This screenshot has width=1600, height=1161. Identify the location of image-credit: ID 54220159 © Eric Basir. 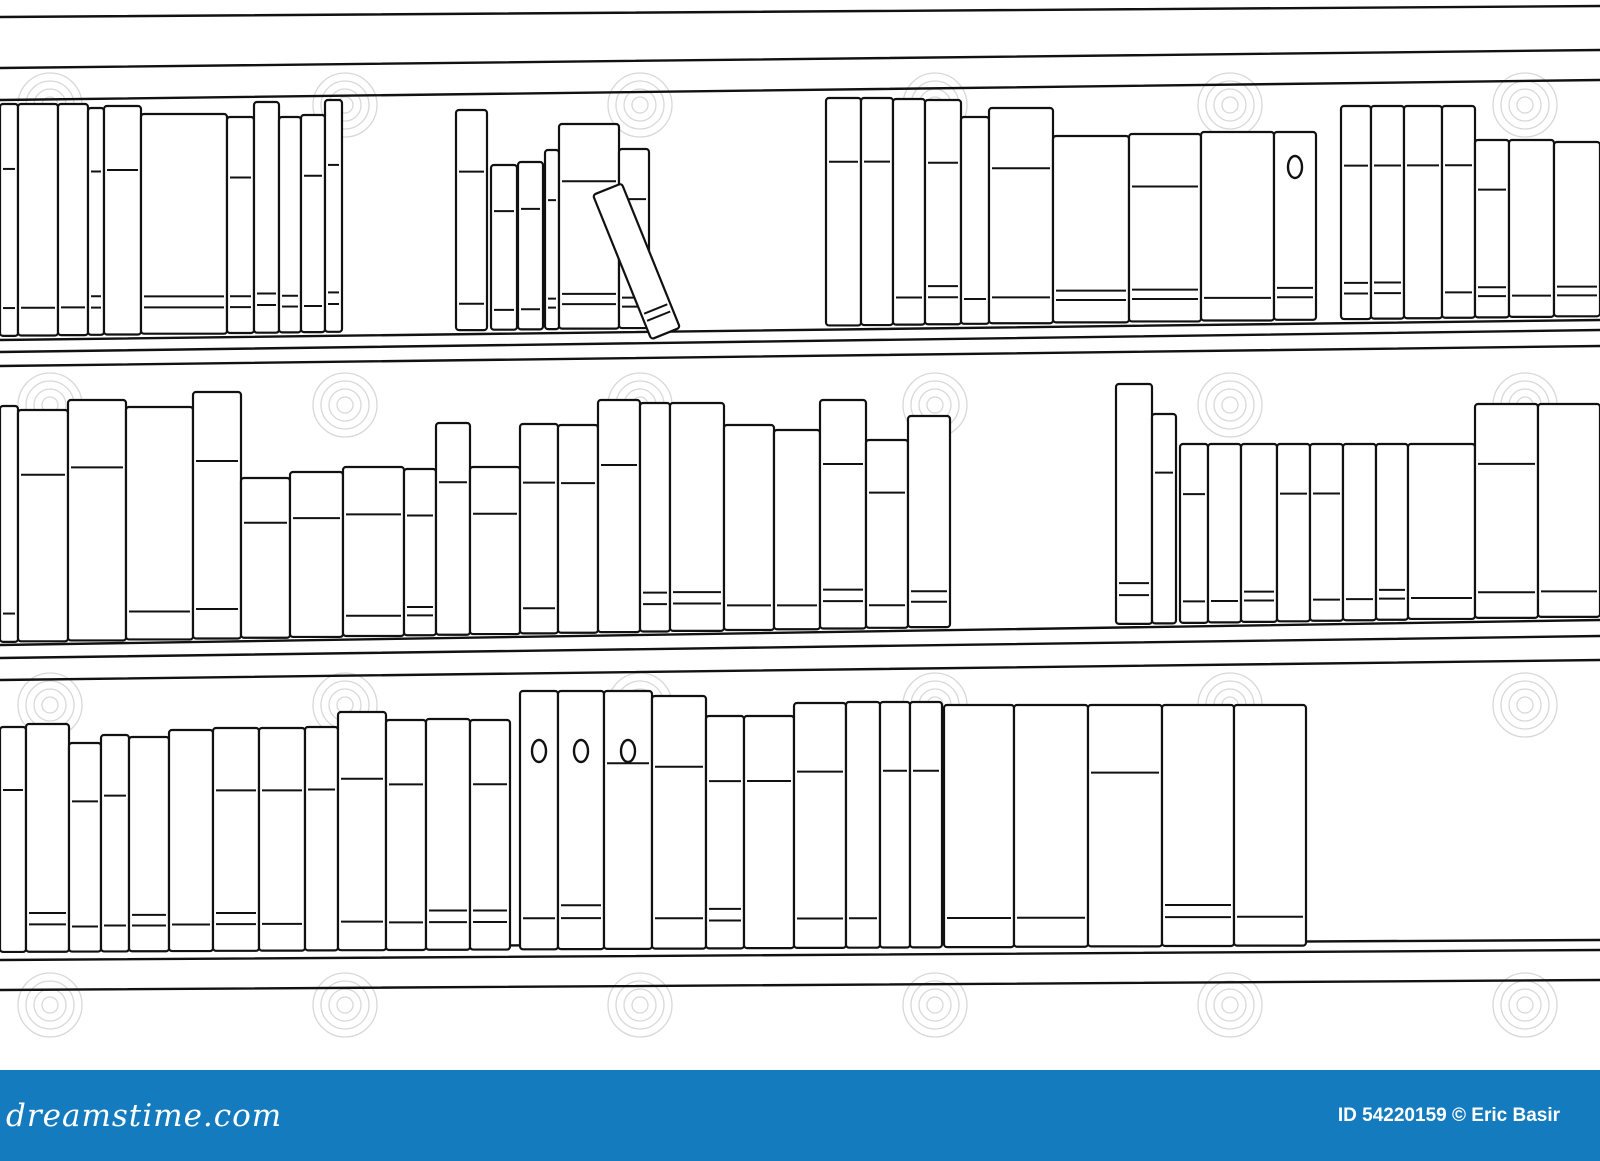
(1449, 1116).